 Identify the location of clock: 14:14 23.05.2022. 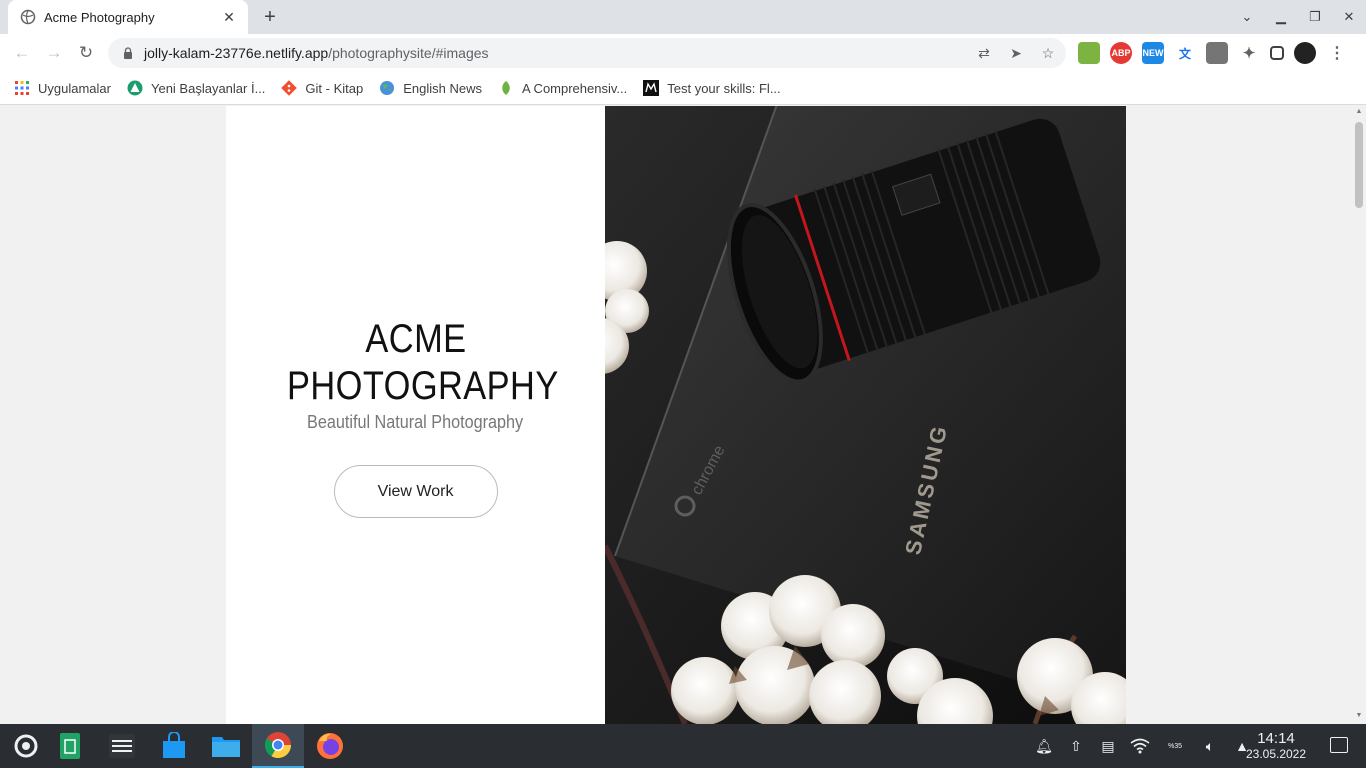
(1276, 746).